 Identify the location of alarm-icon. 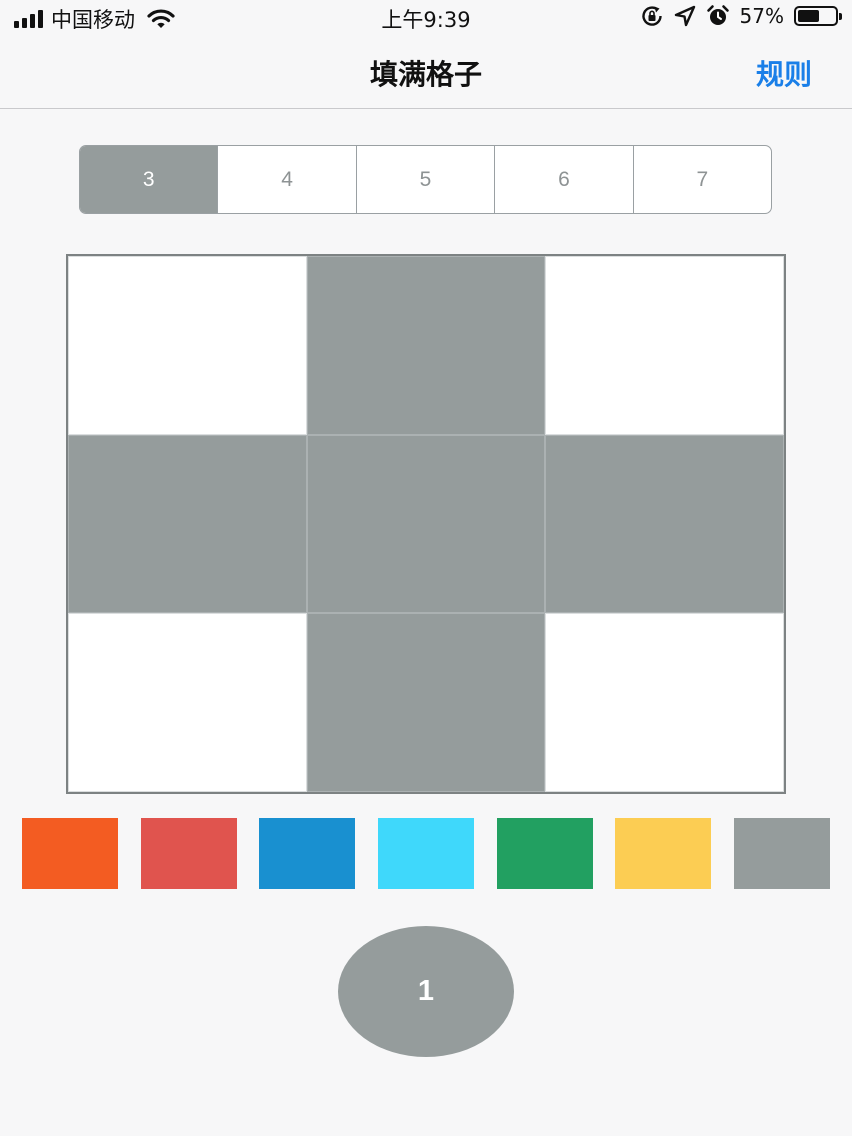
(717, 15).